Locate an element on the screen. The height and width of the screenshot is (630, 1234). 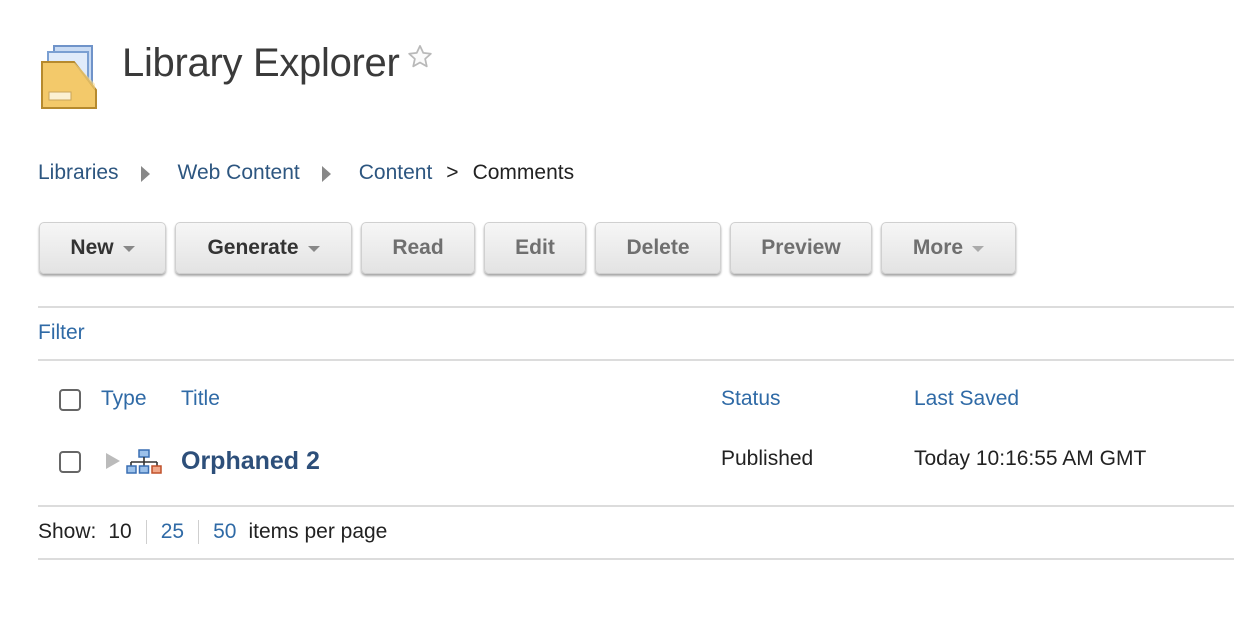
breadcrumb-current: Comments is located at coordinates (523, 172).